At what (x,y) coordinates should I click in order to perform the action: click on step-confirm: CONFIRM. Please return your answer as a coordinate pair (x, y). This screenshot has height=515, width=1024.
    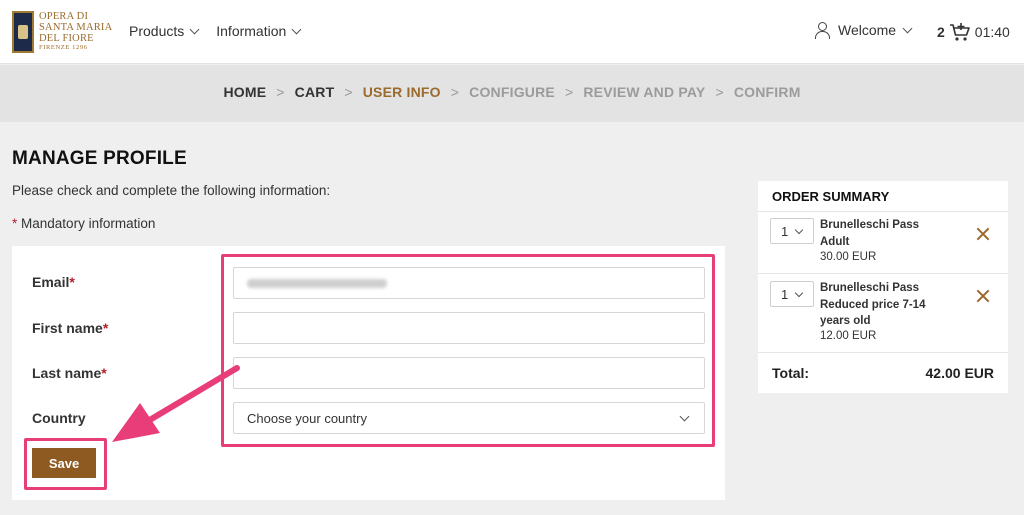
    Looking at the image, I should click on (767, 92).